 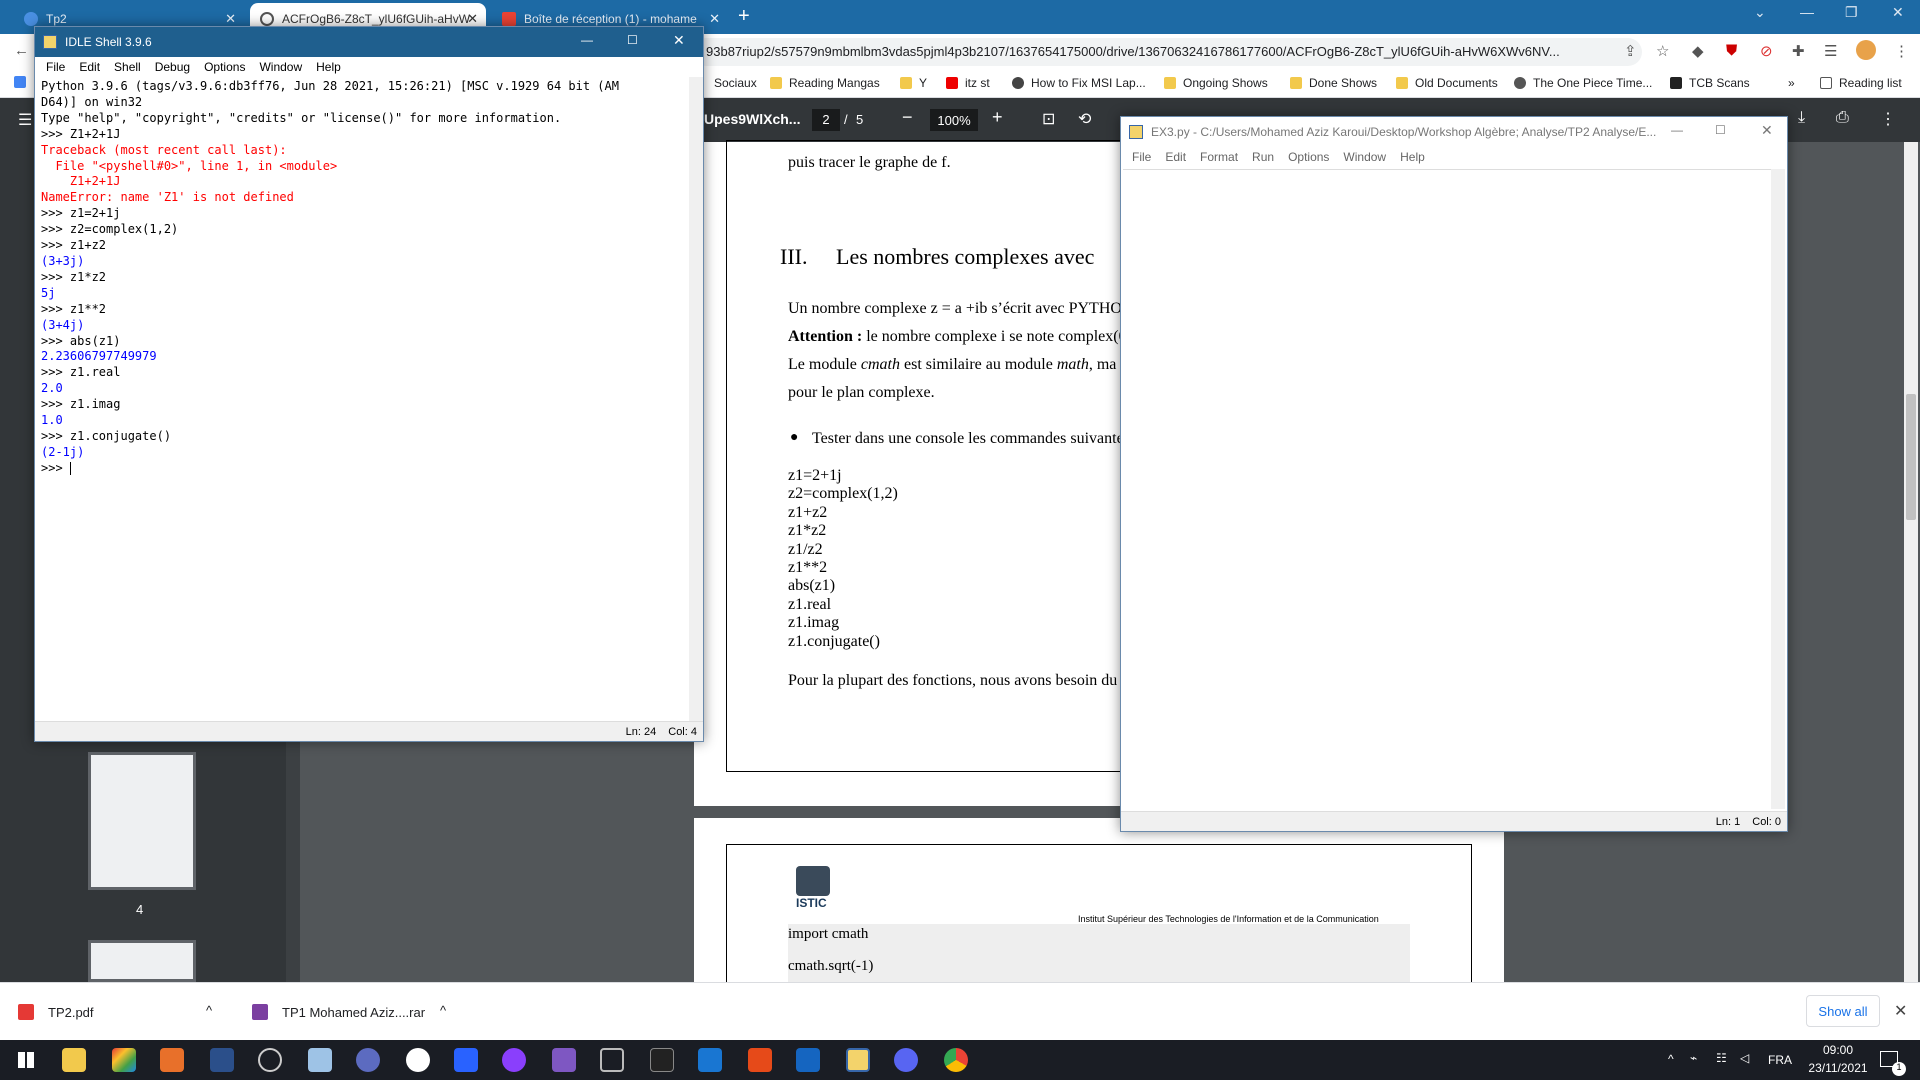 I want to click on bookmark-tcb-scans: TCB Scans, so click(x=1710, y=83).